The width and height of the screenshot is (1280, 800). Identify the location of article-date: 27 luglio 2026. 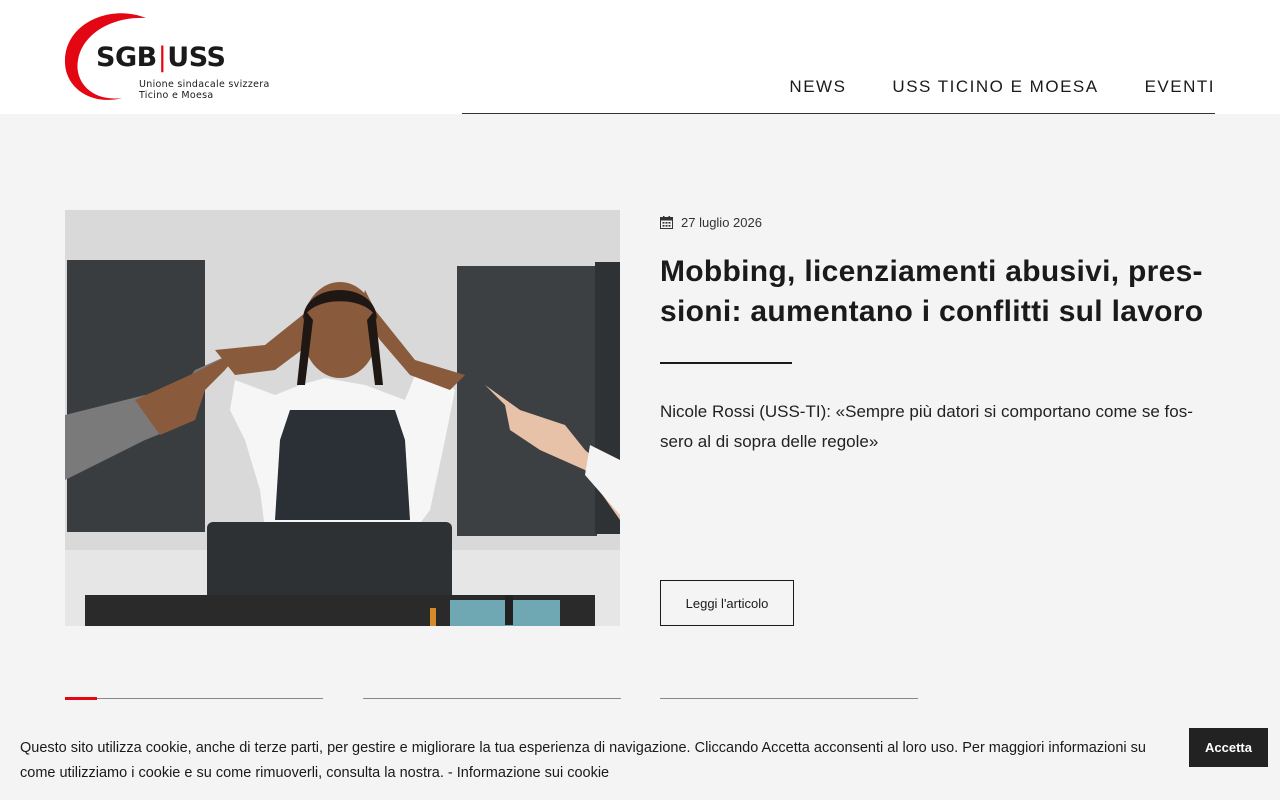
(711, 222).